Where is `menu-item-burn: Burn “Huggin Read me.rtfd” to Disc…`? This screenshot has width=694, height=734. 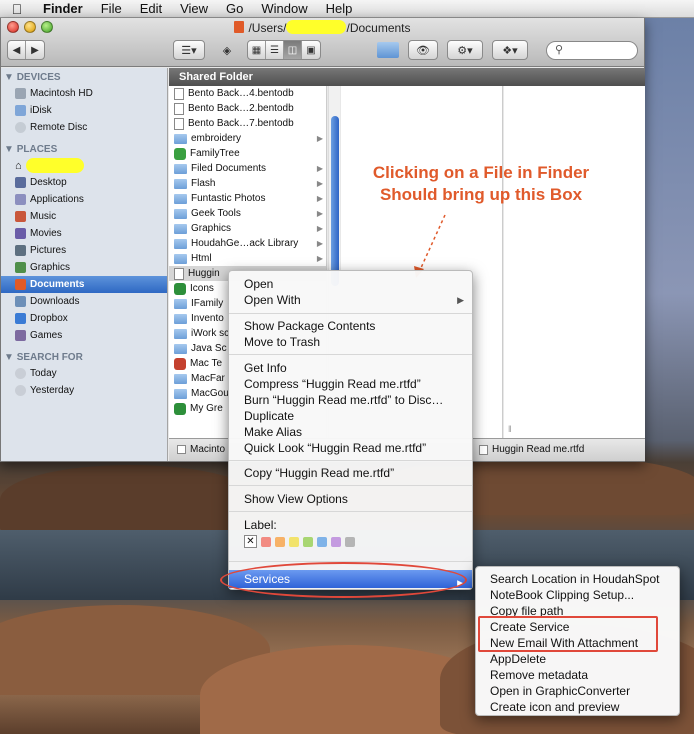
menu-item-burn: Burn “Huggin Read me.rtfd” to Disc… is located at coordinates (343, 400).